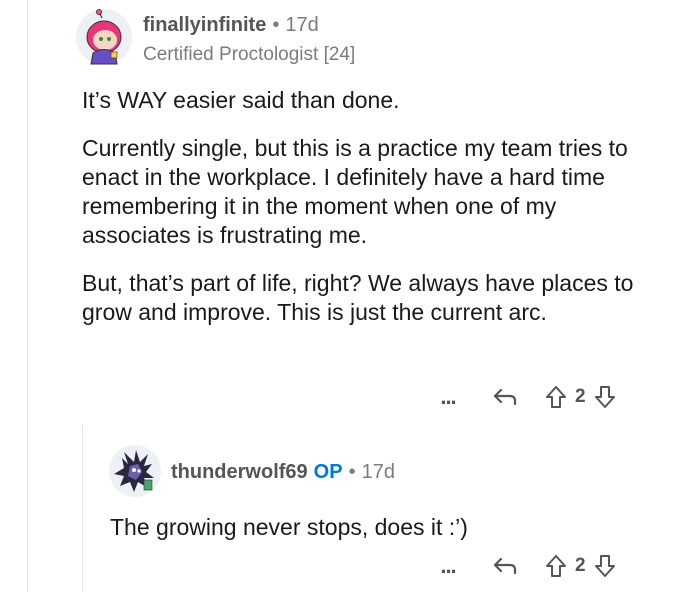  I want to click on user-avatar-icon, so click(104, 37).